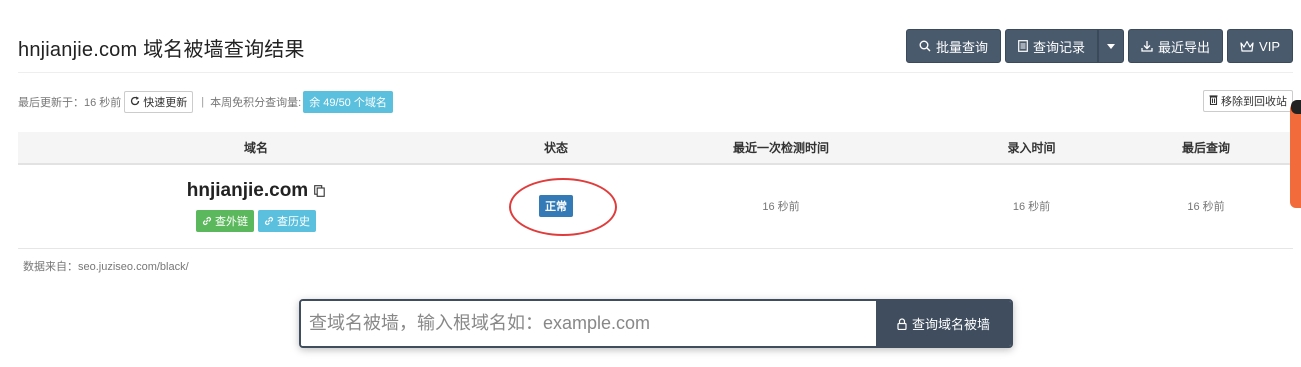 This screenshot has width=1301, height=367. I want to click on trash-icon, so click(1213, 101).